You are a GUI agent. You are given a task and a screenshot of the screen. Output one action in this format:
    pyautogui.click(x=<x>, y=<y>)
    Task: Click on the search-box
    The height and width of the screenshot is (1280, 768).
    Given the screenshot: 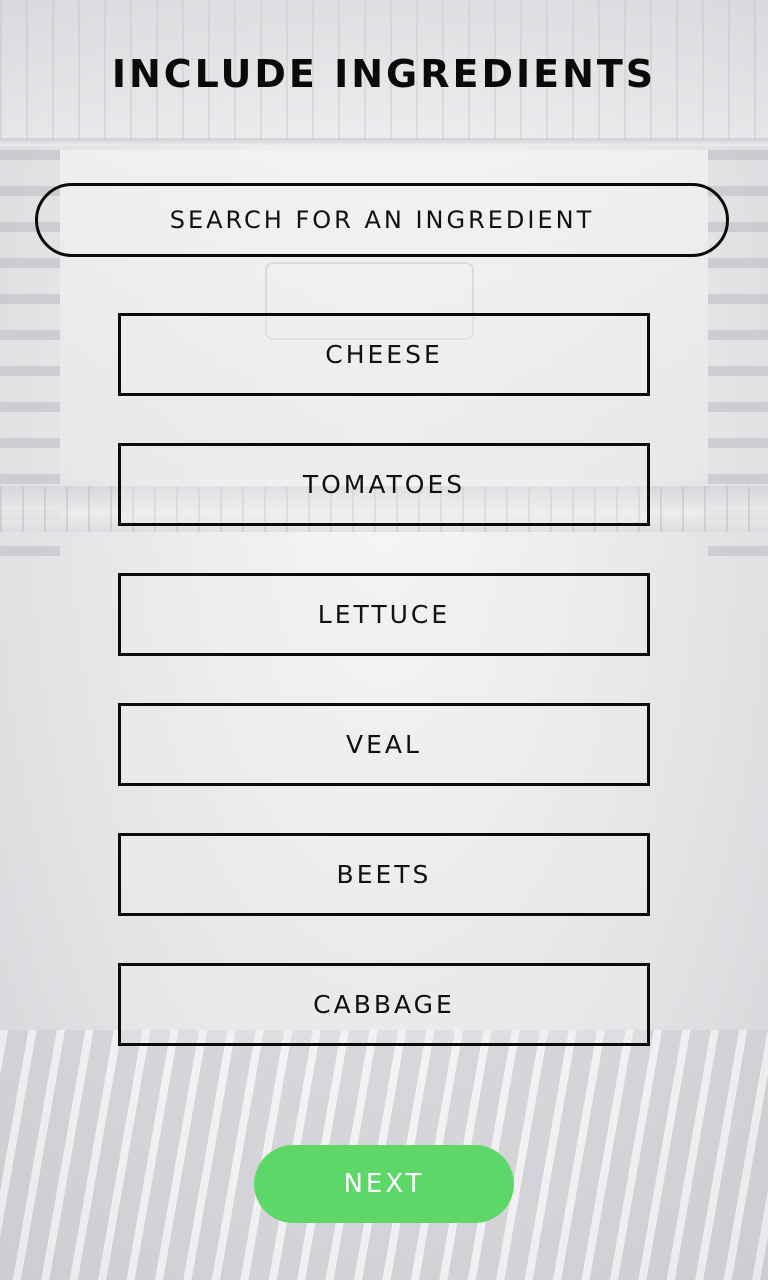 What is the action you would take?
    pyautogui.click(x=382, y=220)
    